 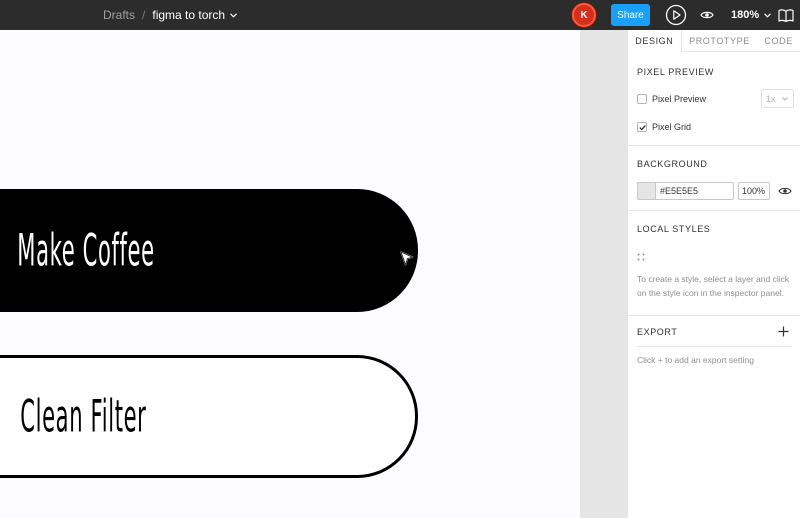 I want to click on book-icon, so click(x=786, y=15).